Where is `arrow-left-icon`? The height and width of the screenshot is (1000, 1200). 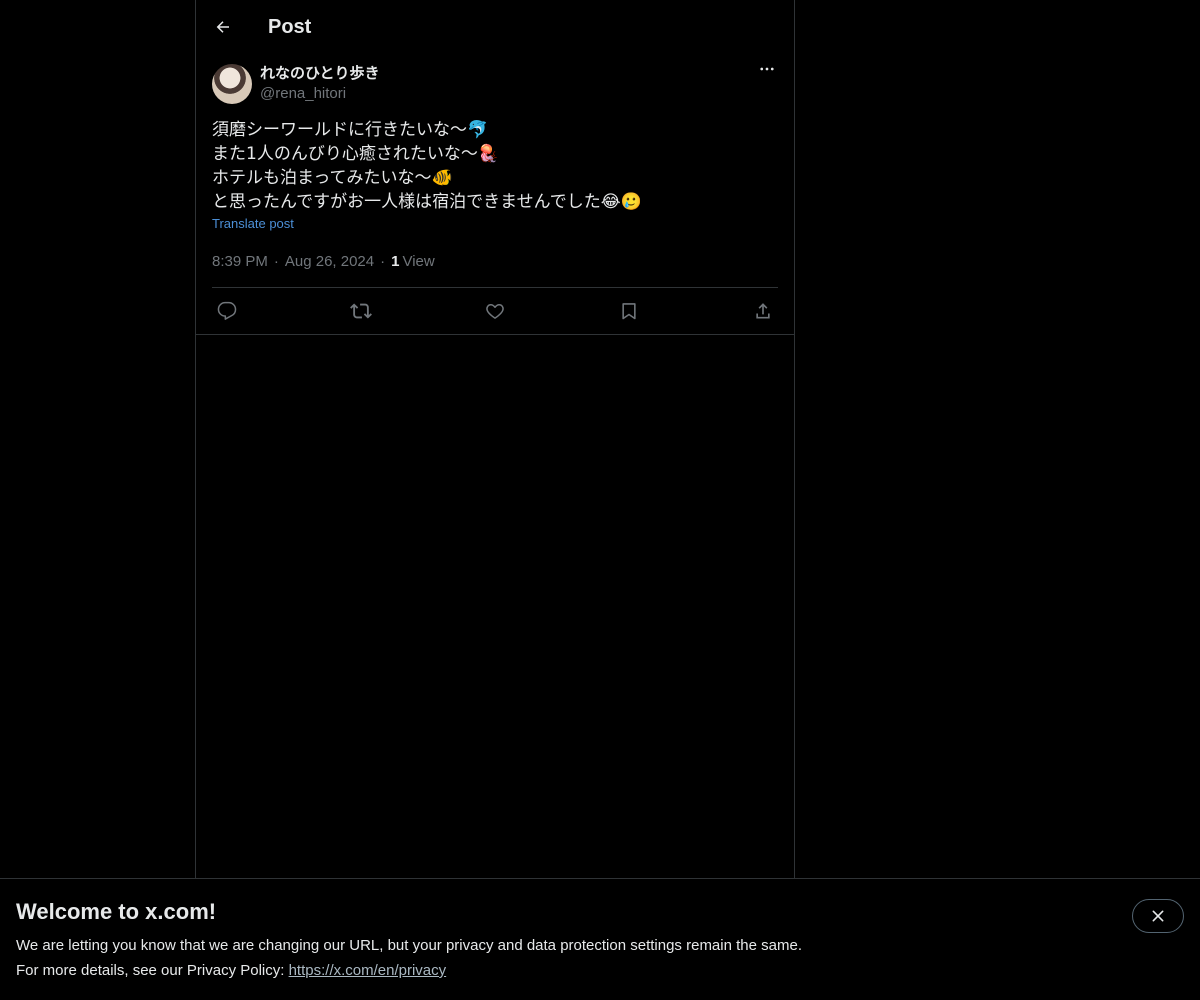 arrow-left-icon is located at coordinates (223, 27).